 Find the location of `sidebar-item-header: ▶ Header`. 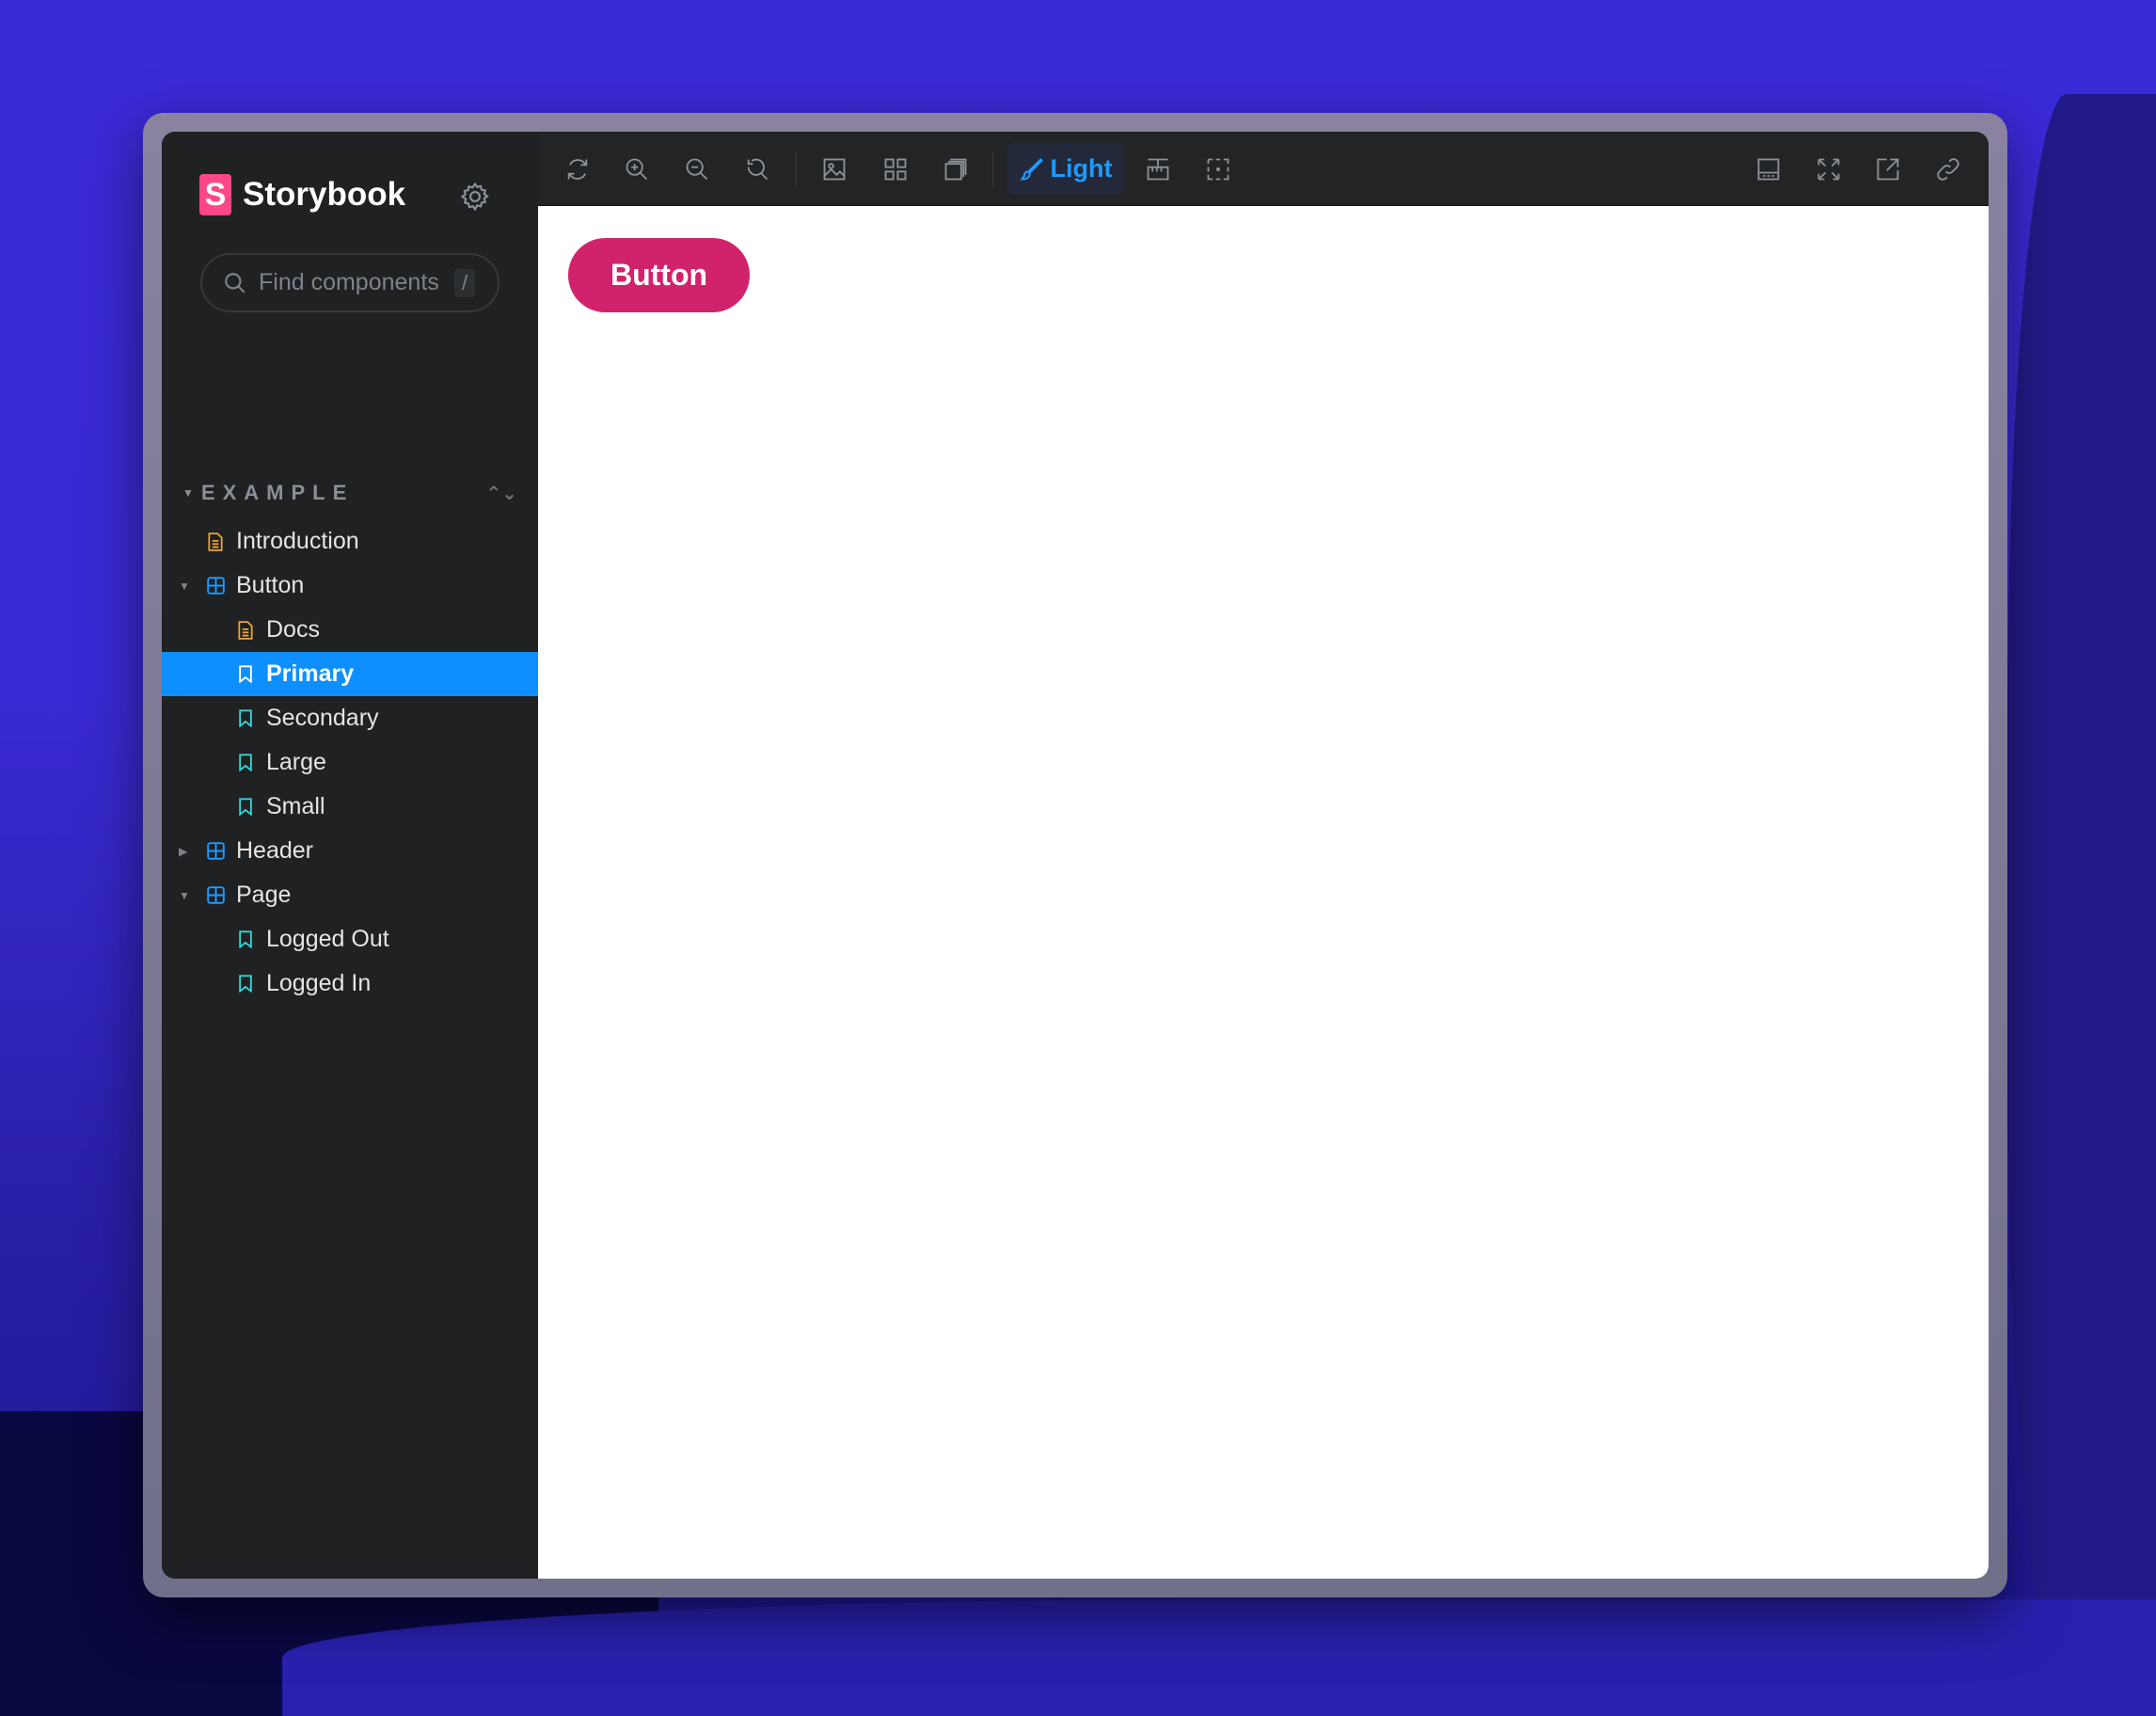

sidebar-item-header: ▶ Header is located at coordinates (350, 851).